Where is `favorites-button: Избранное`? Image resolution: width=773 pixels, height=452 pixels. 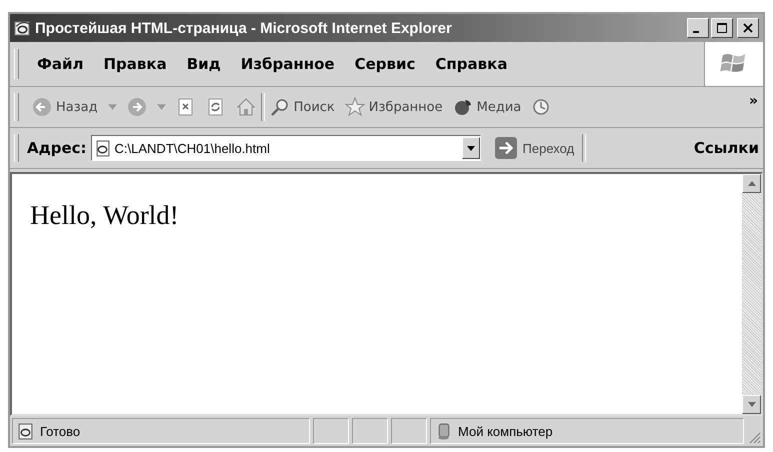 favorites-button: Избранное is located at coordinates (394, 107).